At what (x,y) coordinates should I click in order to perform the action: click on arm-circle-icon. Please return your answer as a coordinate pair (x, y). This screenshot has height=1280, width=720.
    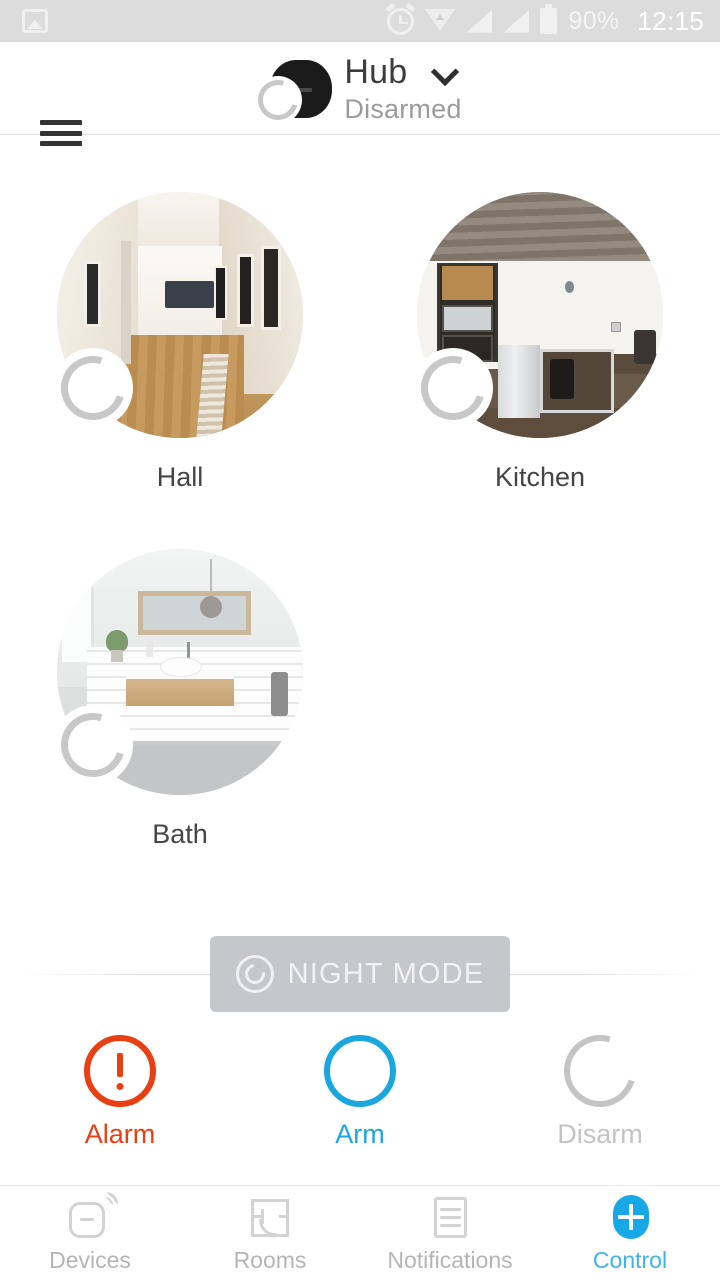
    Looking at the image, I should click on (360, 1071).